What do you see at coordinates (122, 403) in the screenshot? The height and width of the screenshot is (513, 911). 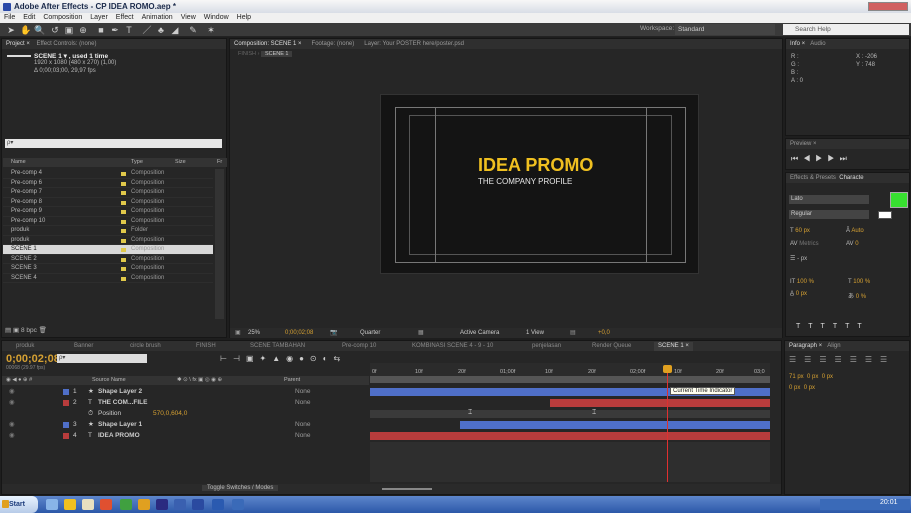 I see `layer-name: THE COM...FILE` at bounding box center [122, 403].